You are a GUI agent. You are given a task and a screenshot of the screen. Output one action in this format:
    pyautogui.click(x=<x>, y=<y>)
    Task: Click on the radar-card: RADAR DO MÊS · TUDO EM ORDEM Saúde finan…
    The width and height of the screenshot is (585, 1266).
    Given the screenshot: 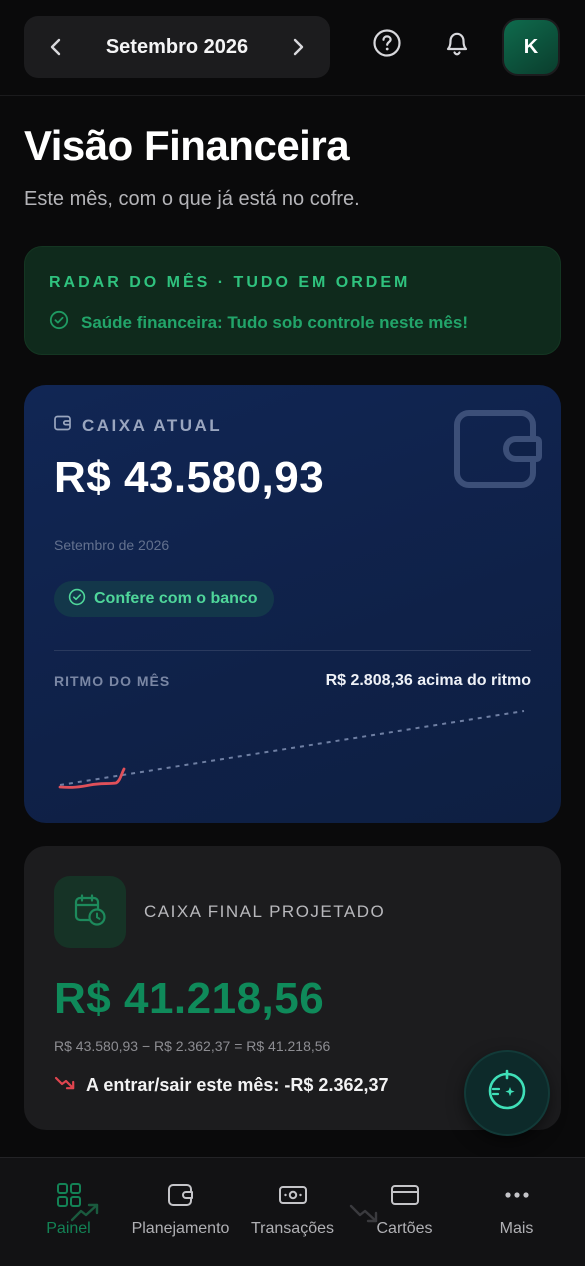 What is the action you would take?
    pyautogui.click(x=292, y=300)
    